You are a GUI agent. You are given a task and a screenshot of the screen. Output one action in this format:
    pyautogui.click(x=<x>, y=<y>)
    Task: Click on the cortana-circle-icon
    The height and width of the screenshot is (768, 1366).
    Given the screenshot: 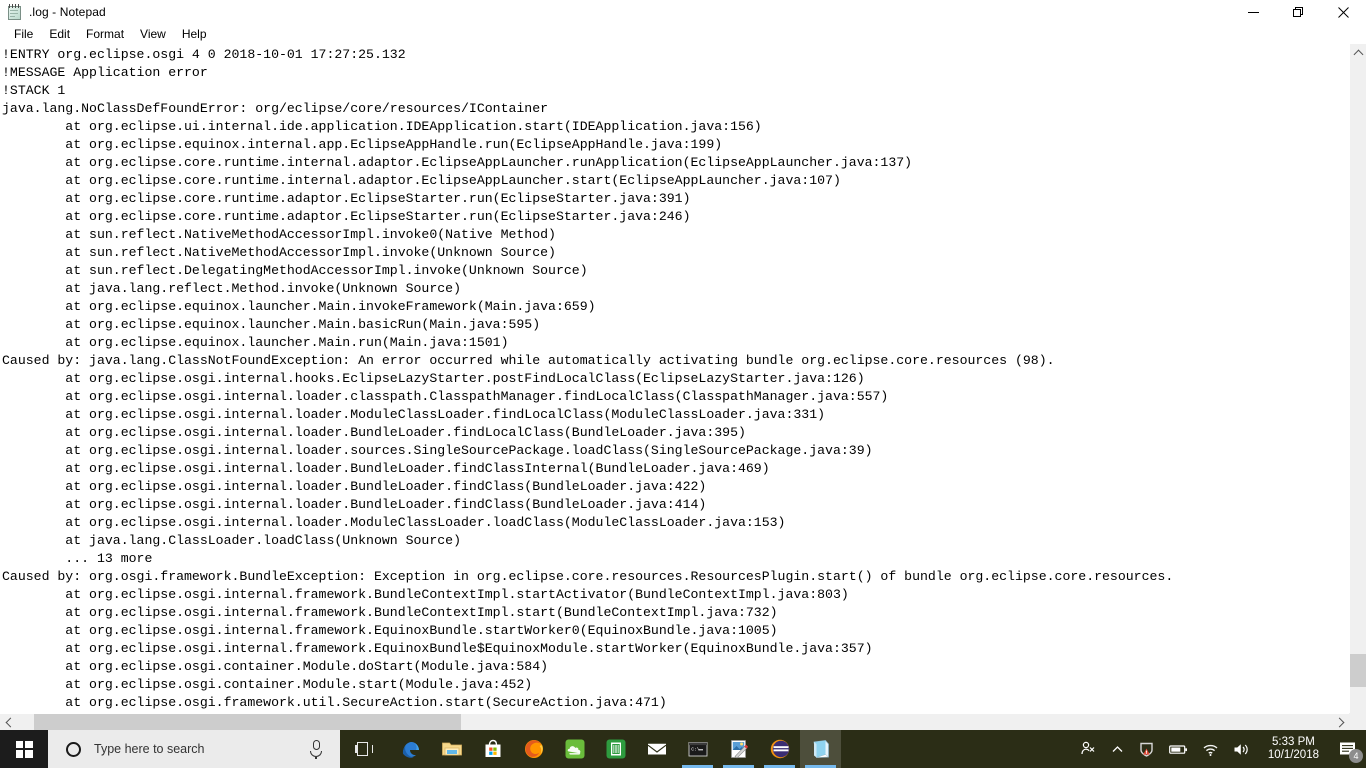 What is the action you would take?
    pyautogui.click(x=73, y=749)
    